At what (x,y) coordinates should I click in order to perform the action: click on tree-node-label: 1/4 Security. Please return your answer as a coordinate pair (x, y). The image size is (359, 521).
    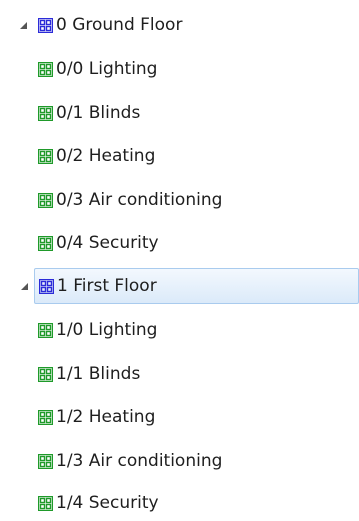
    Looking at the image, I should click on (107, 502).